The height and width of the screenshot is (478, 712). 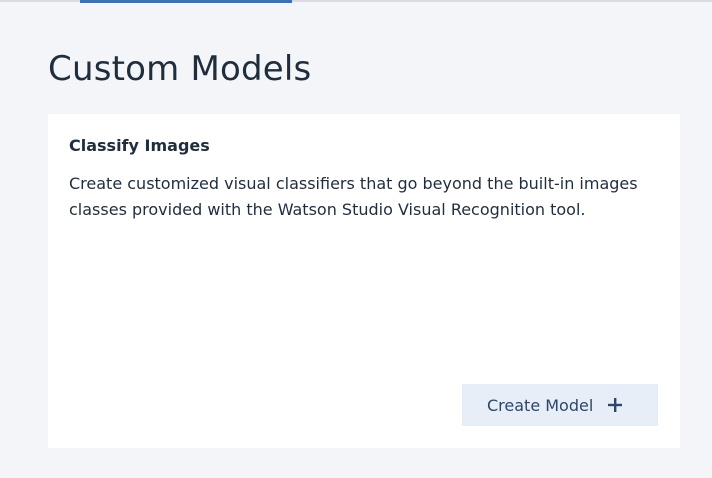 I want to click on create-model-button: Create Model, so click(x=560, y=405).